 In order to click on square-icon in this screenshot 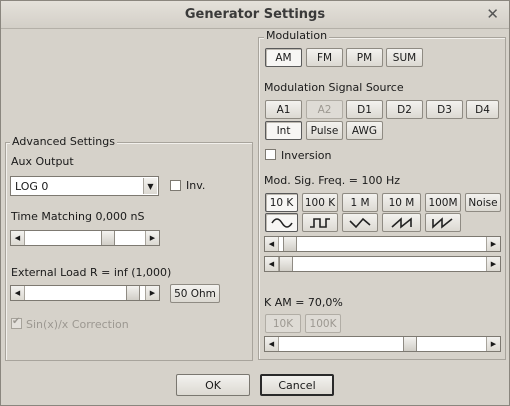, I will do `click(320, 222)`.